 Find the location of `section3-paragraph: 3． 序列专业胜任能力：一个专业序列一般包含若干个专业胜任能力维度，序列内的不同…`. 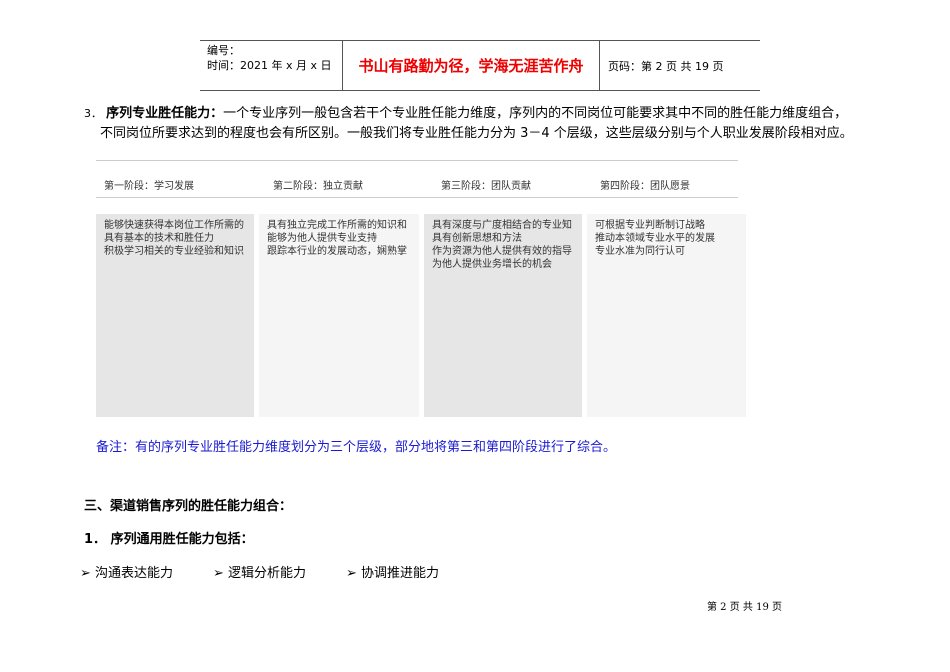

section3-paragraph: 3． 序列专业胜任能力：一个专业序列一般包含若干个专业胜任能力维度，序列内的不同… is located at coordinates (468, 124).